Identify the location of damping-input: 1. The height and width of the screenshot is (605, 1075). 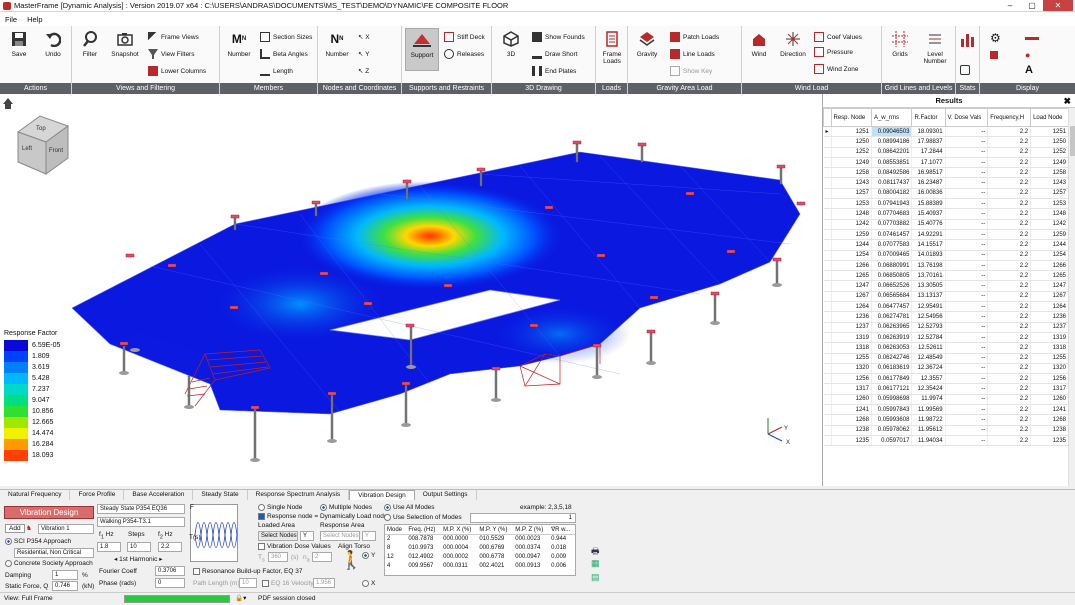
(65, 575).